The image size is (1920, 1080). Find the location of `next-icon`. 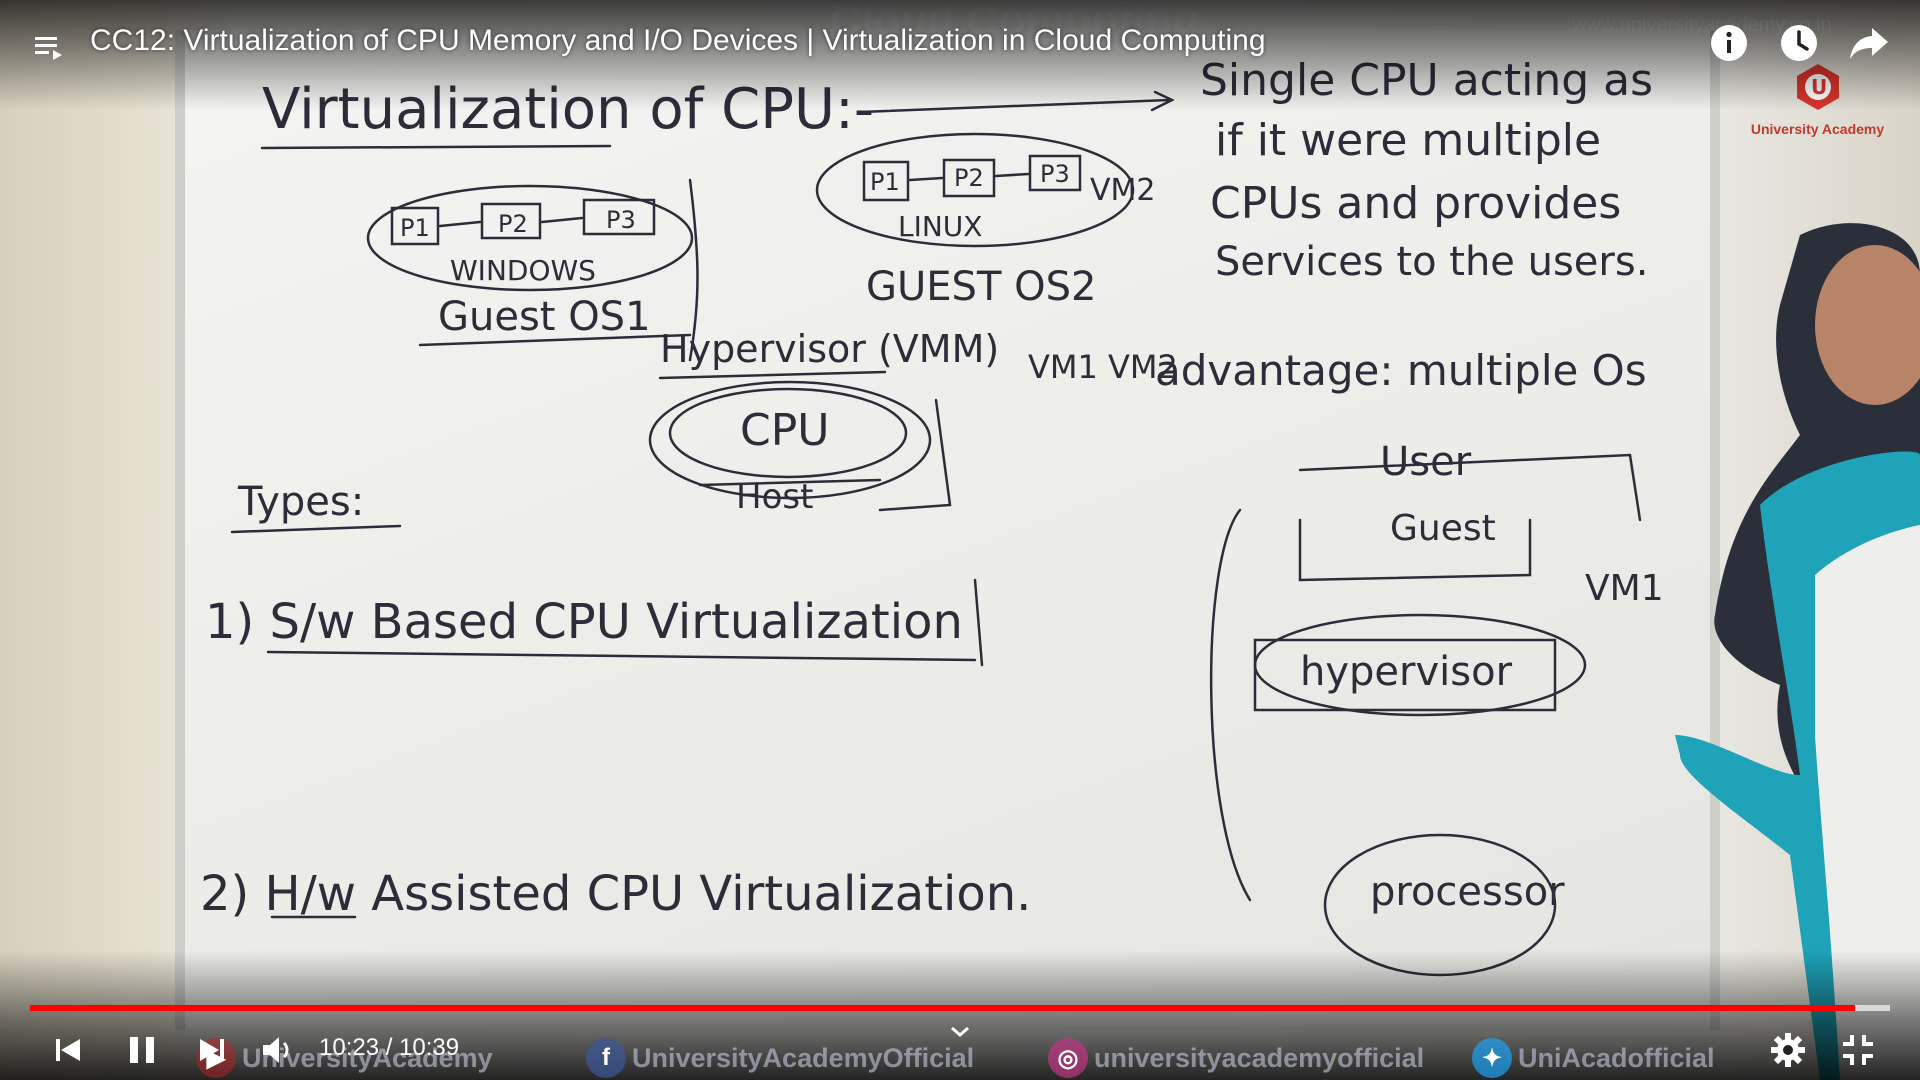

next-icon is located at coordinates (212, 1050).